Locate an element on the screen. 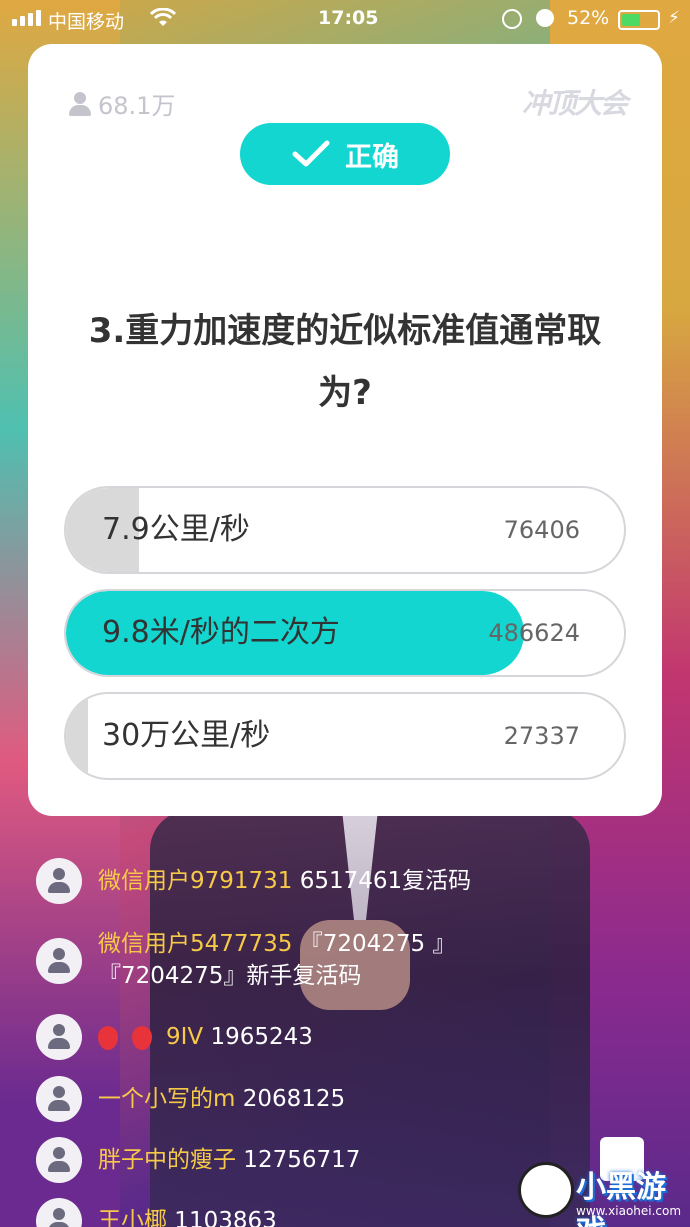 The height and width of the screenshot is (1227, 690). option-count: 486624 is located at coordinates (534, 633).